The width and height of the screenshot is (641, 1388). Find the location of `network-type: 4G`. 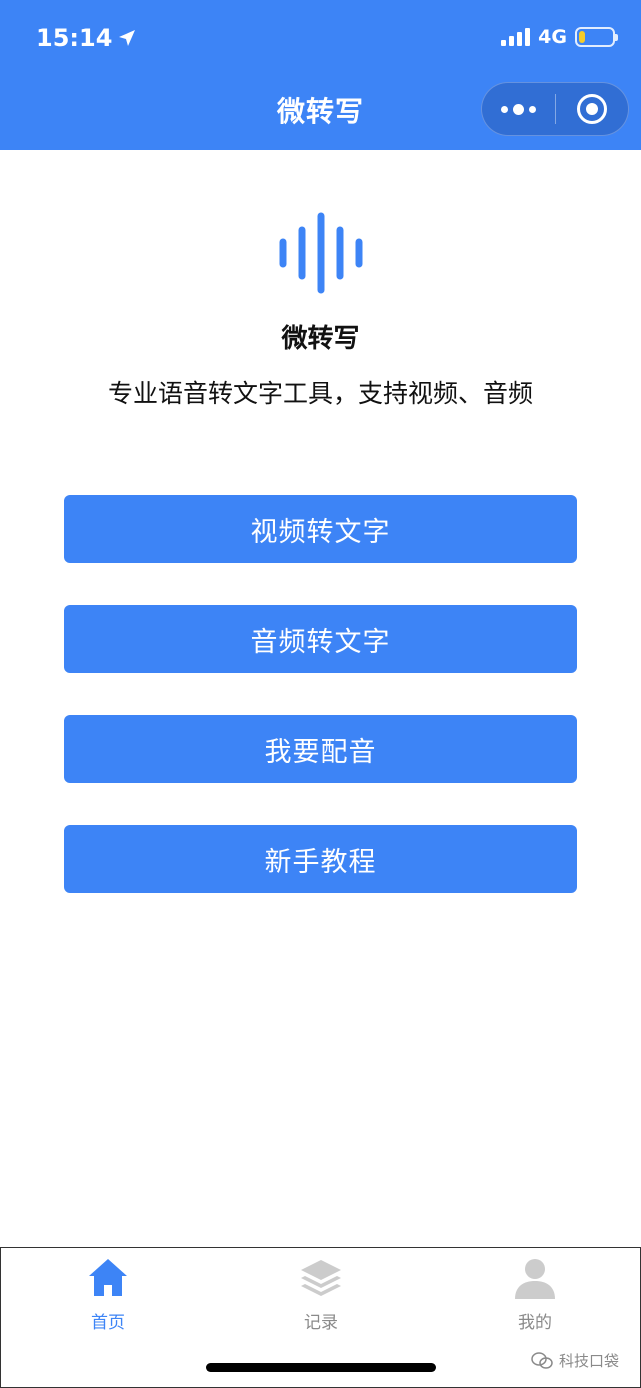

network-type: 4G is located at coordinates (552, 37).